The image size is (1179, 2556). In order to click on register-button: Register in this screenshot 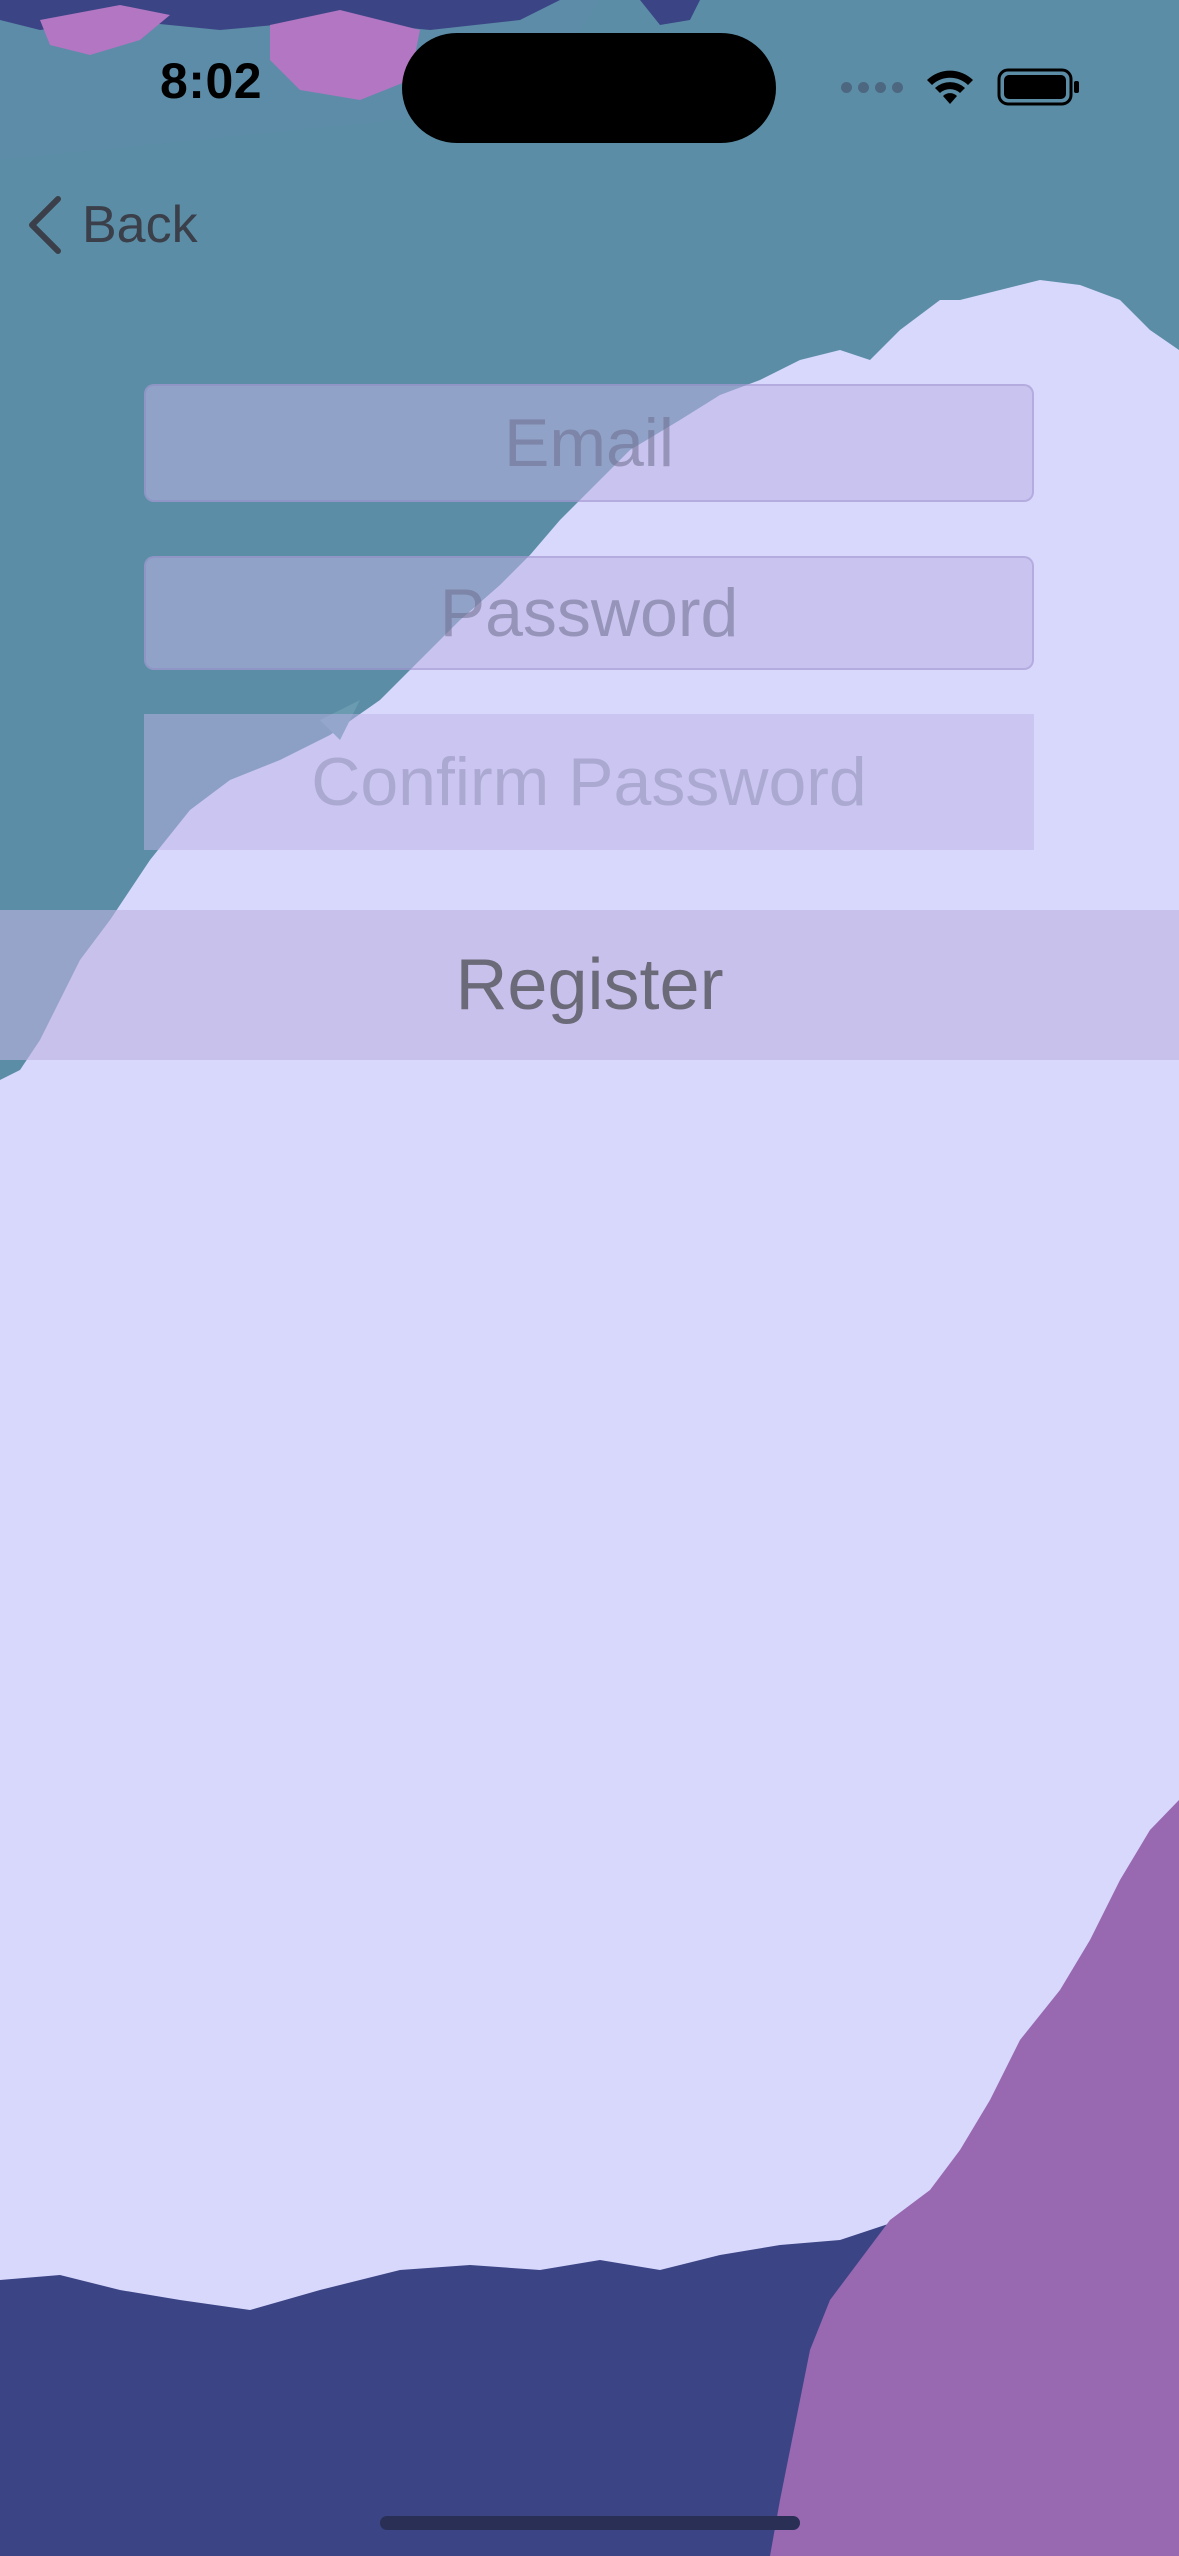, I will do `click(589, 985)`.